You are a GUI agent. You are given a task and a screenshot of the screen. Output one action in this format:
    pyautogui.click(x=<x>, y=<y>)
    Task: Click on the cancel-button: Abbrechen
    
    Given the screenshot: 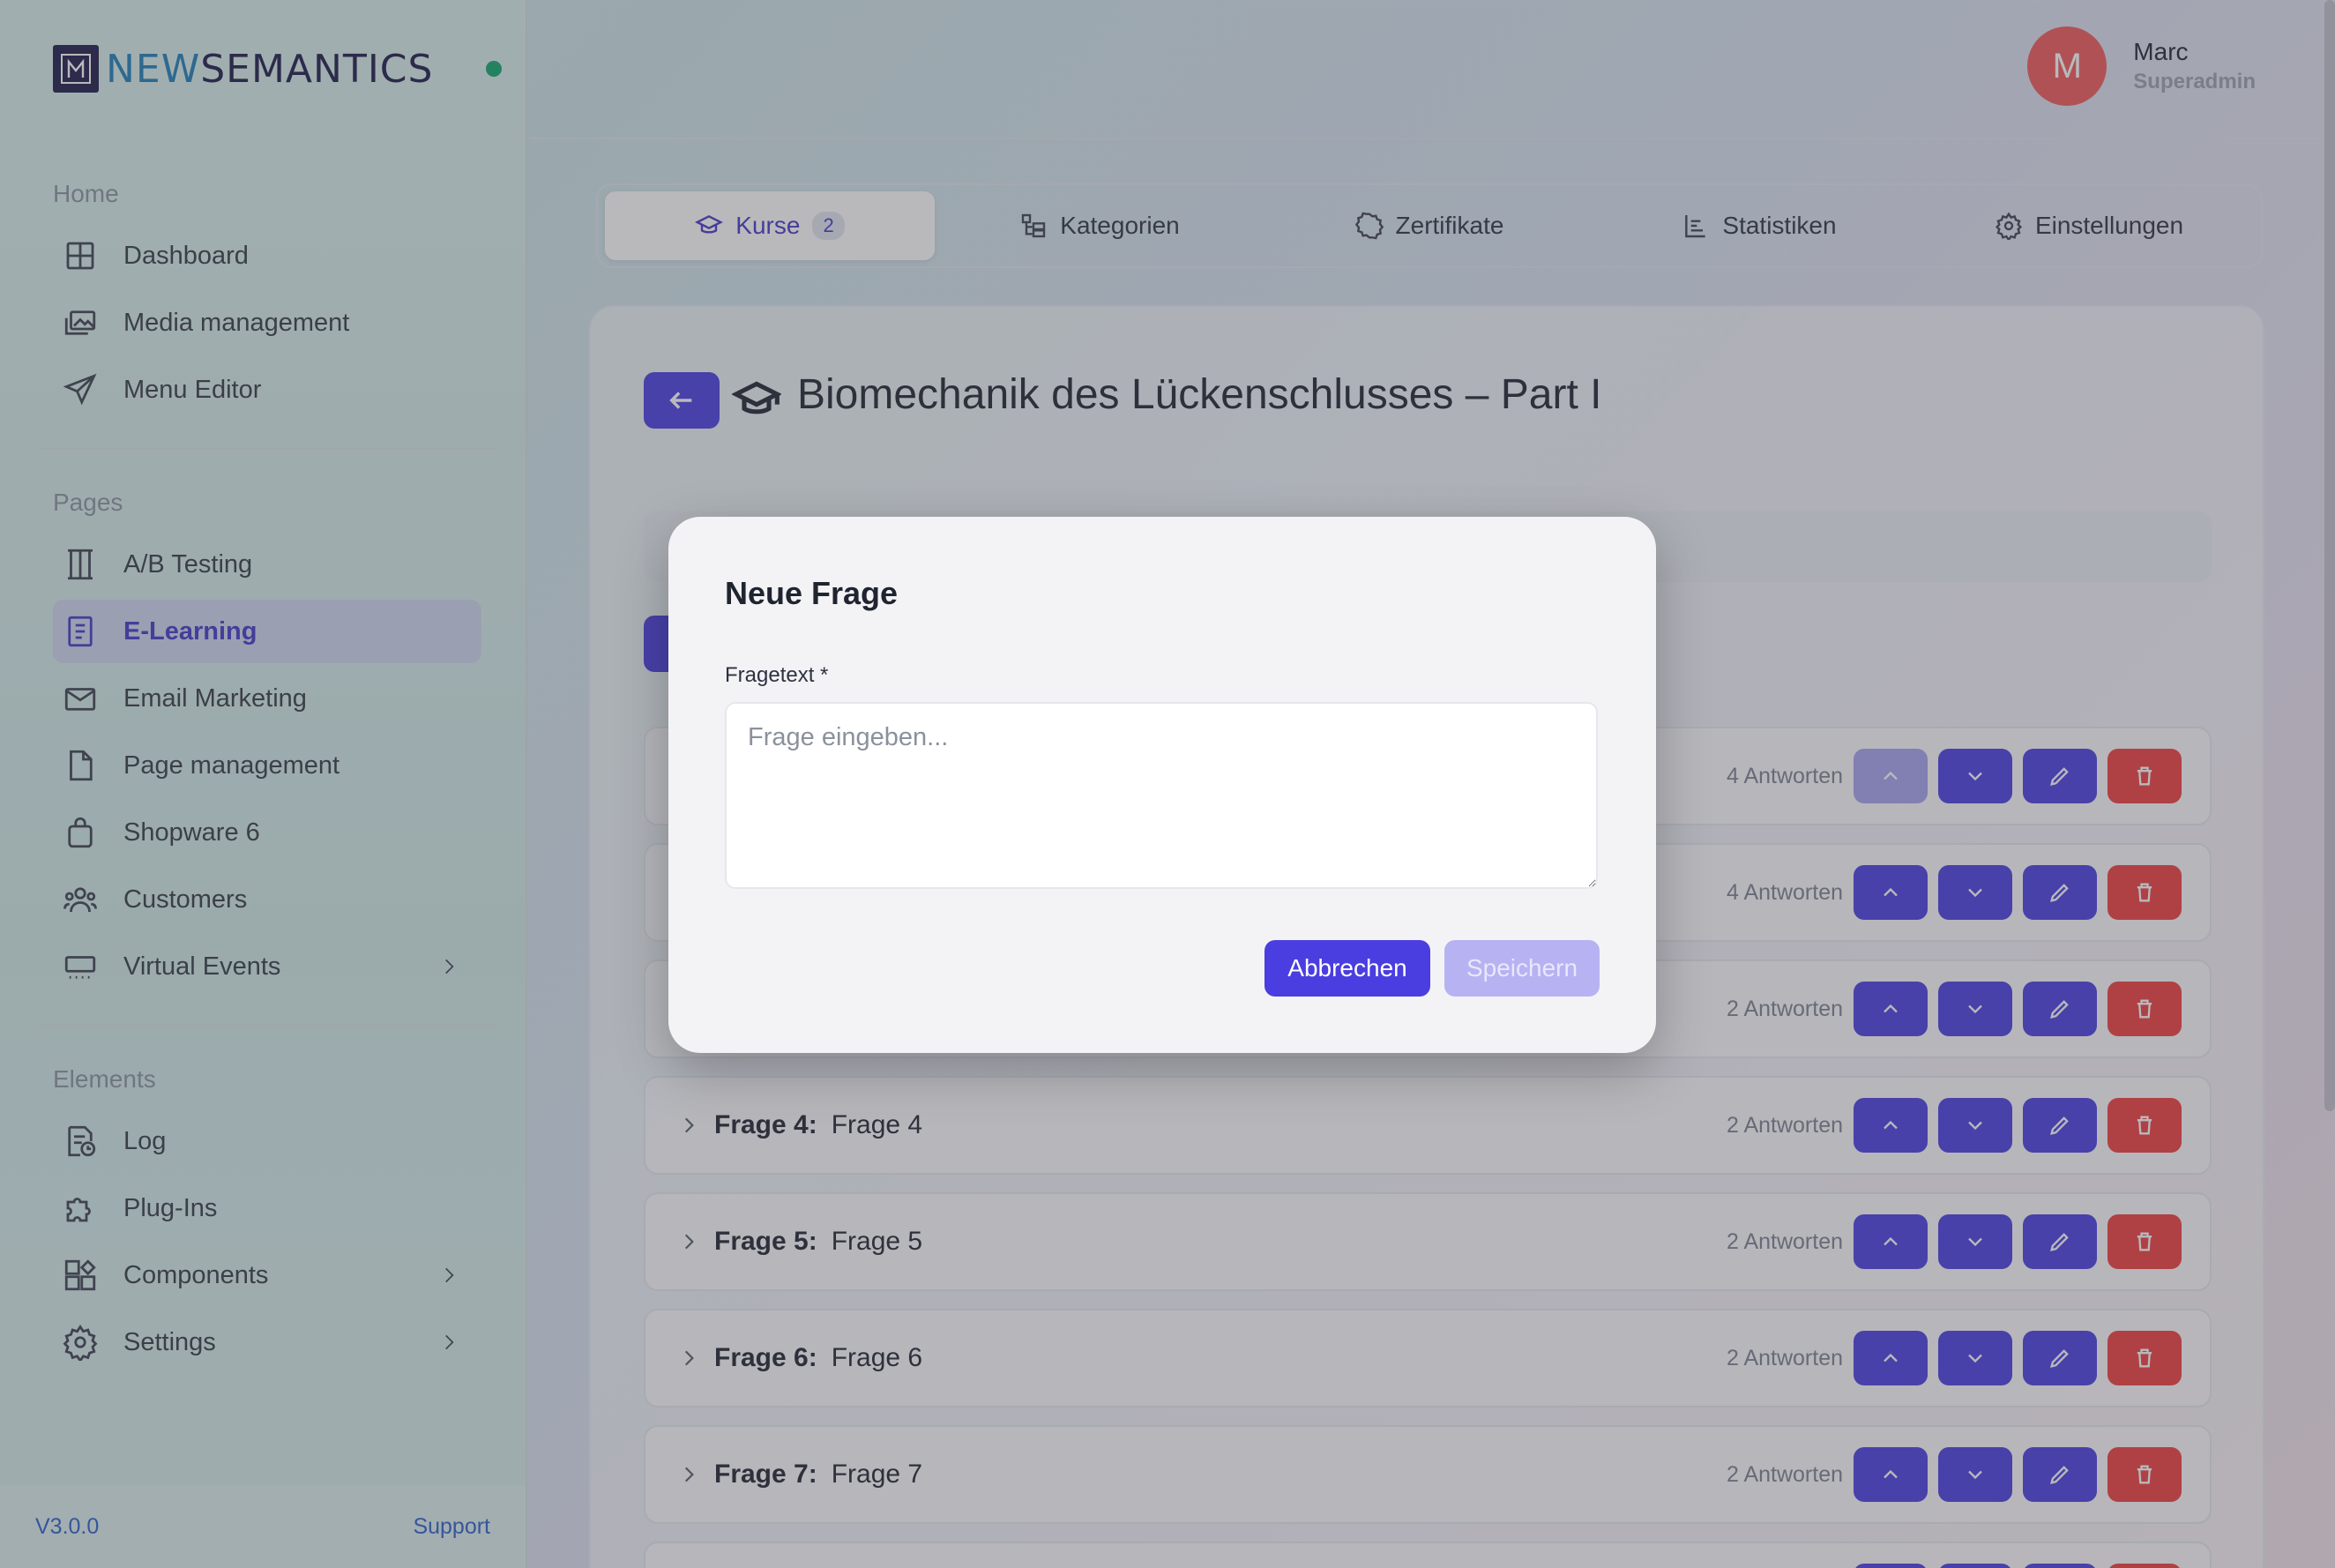 What is the action you would take?
    pyautogui.click(x=1347, y=968)
    